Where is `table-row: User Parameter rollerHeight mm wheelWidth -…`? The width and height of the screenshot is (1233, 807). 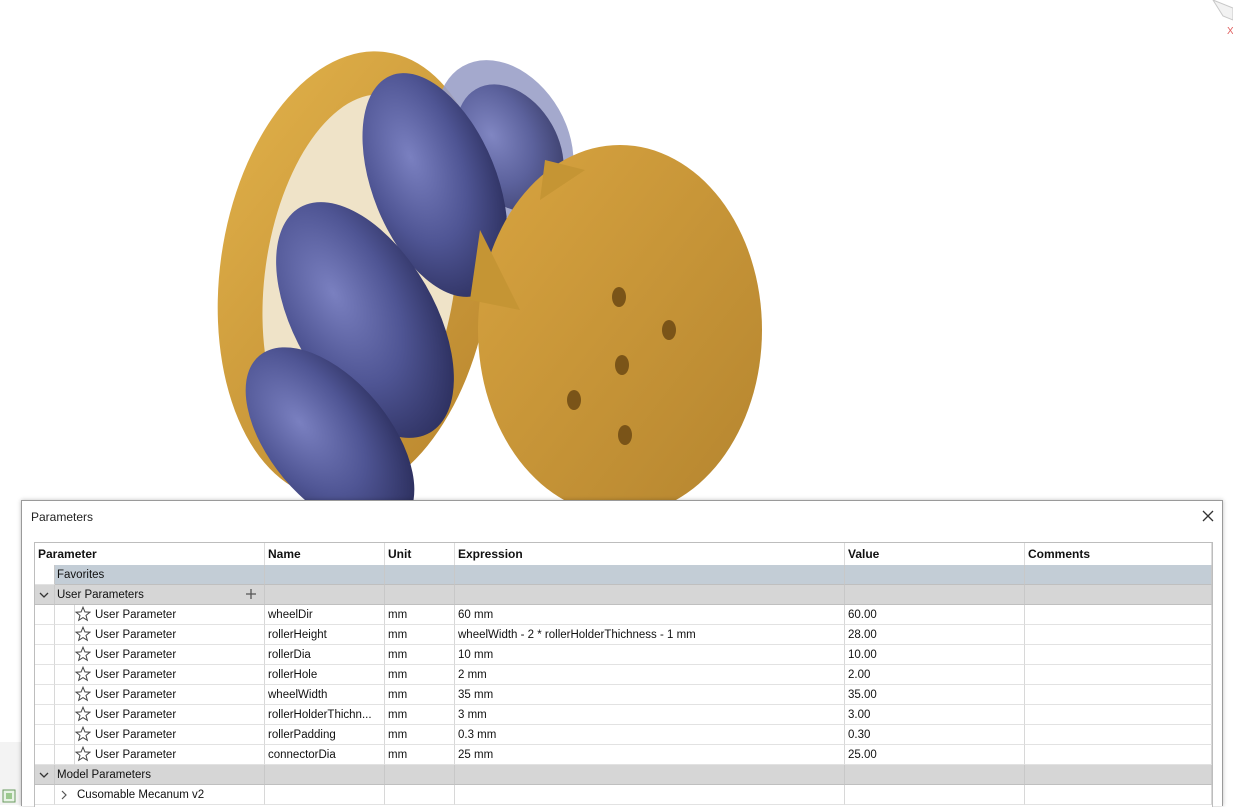
table-row: User Parameter rollerHeight mm wheelWidth -… is located at coordinates (623, 635).